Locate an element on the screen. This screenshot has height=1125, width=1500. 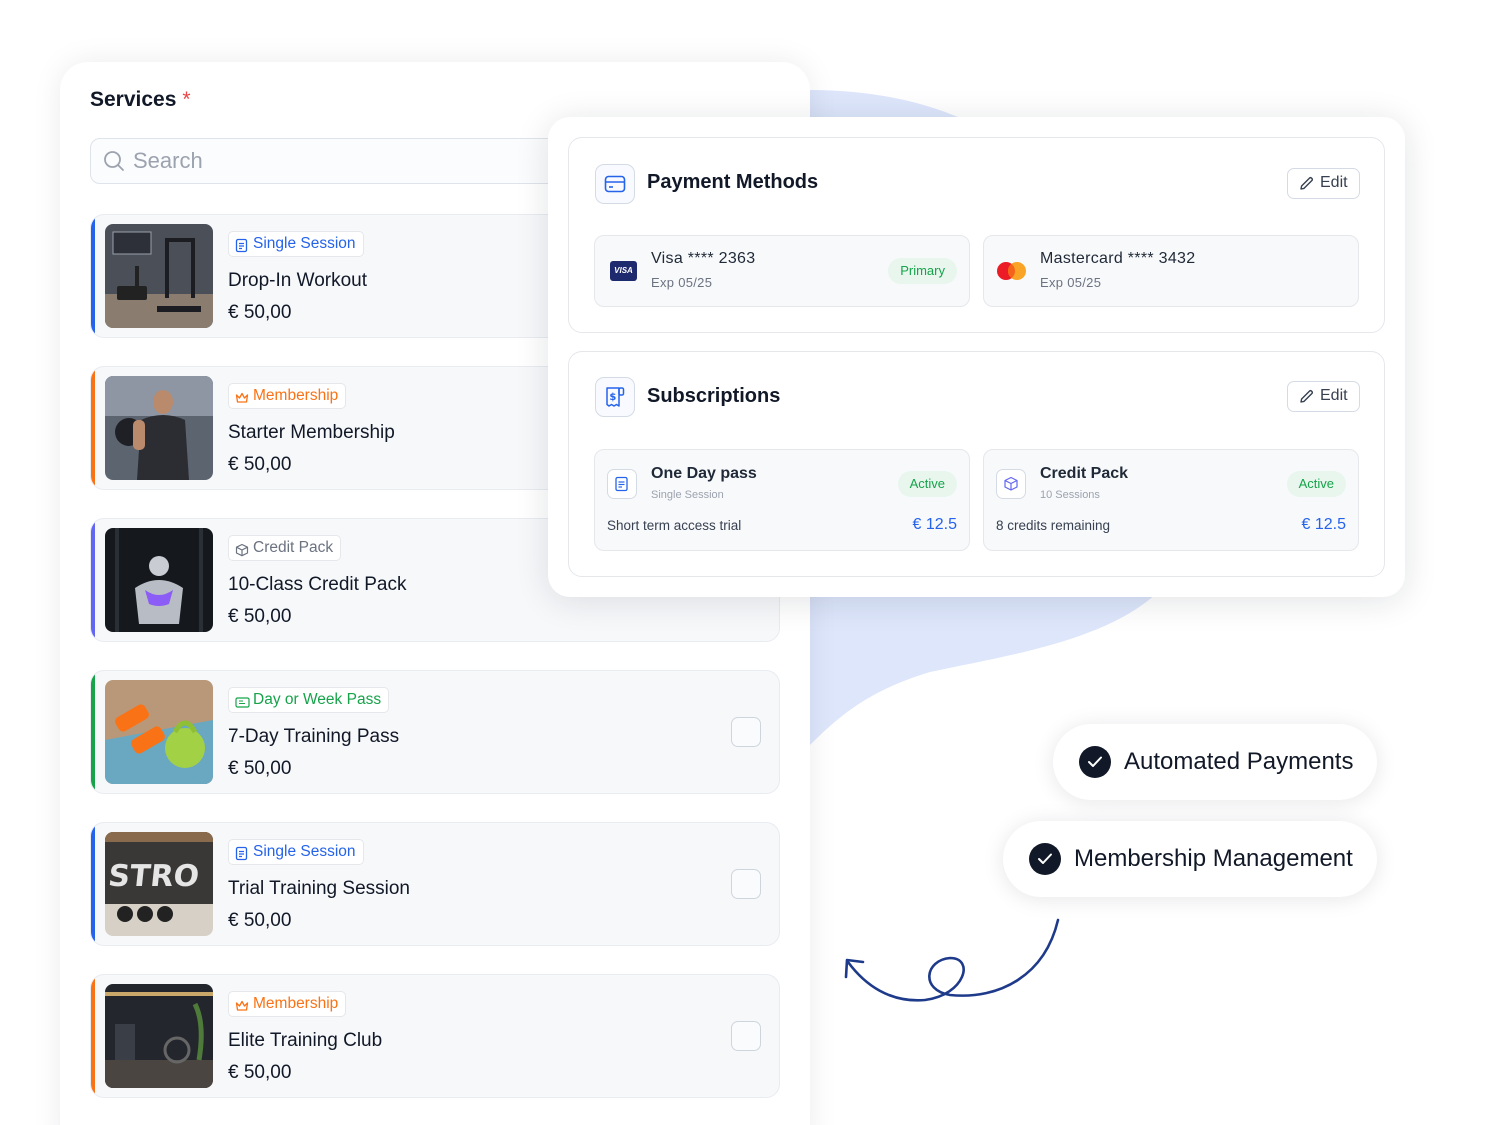
subscription-type: 10 Sessions is located at coordinates (1070, 495).